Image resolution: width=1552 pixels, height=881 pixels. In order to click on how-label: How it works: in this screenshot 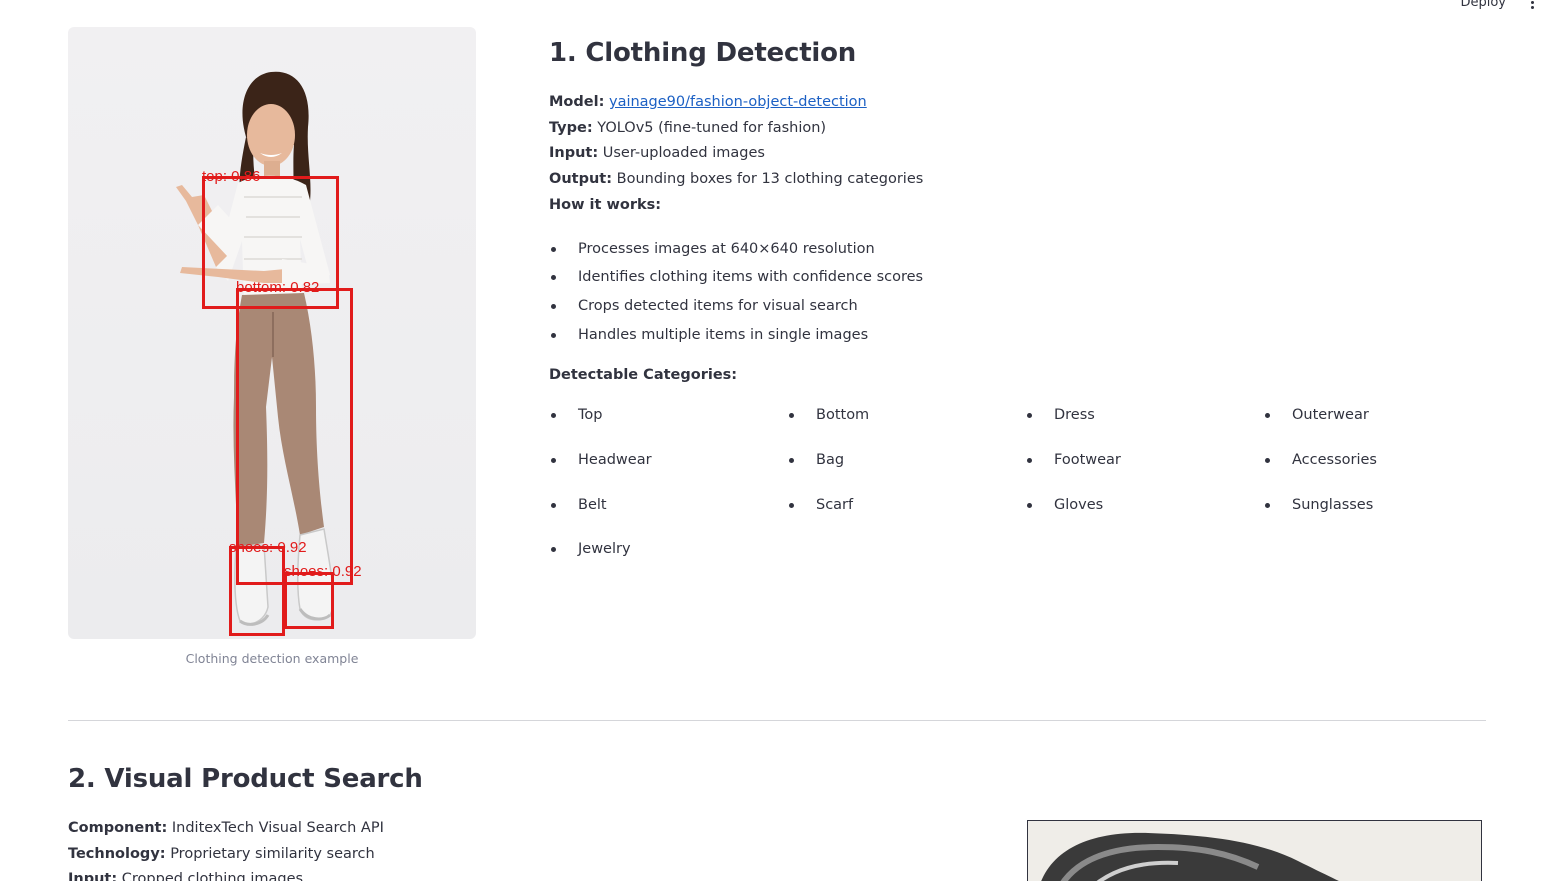, I will do `click(605, 204)`.